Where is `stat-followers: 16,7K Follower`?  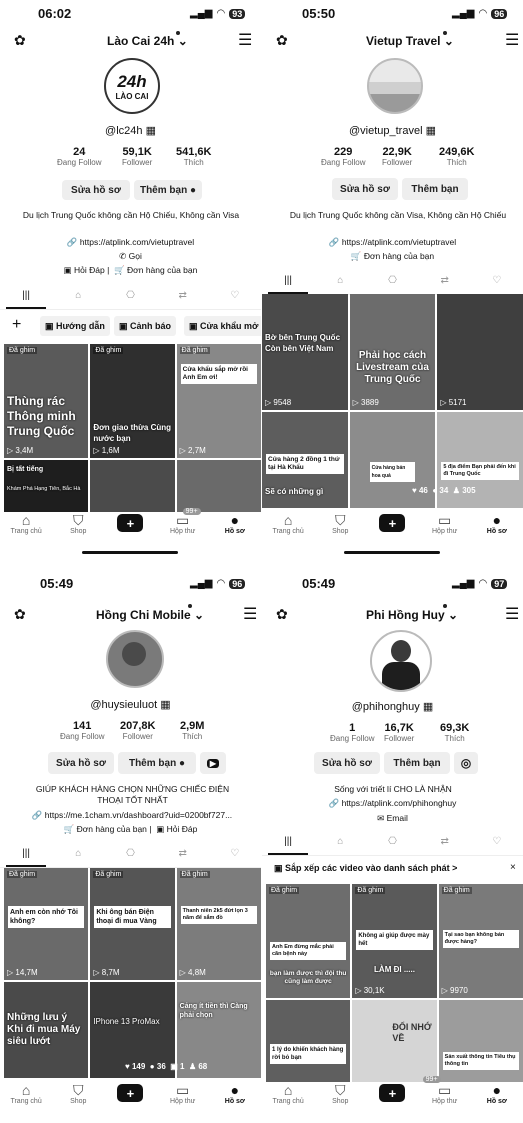
stat-followers: 16,7K Follower is located at coordinates (399, 732).